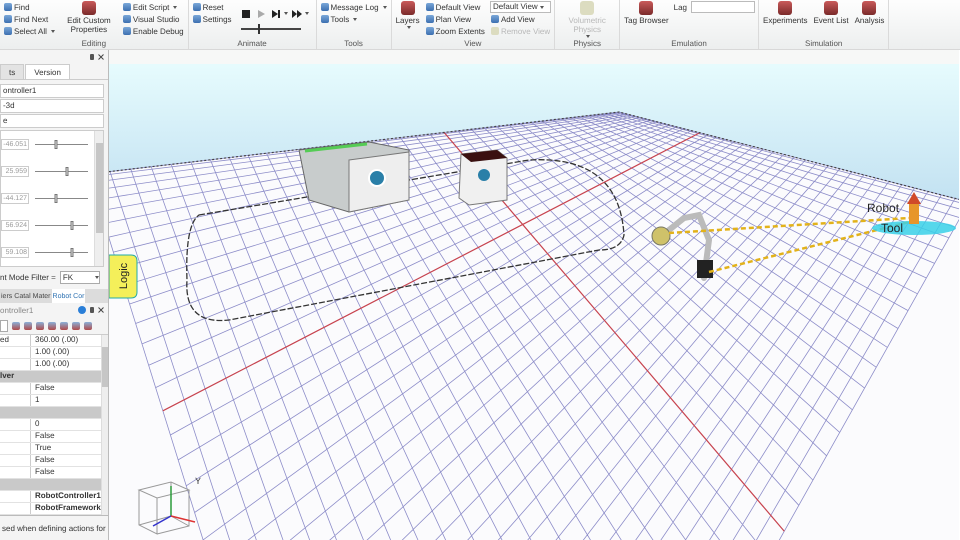 The height and width of the screenshot is (540, 960). Describe the element at coordinates (4, 326) in the screenshot. I see `search-field` at that location.